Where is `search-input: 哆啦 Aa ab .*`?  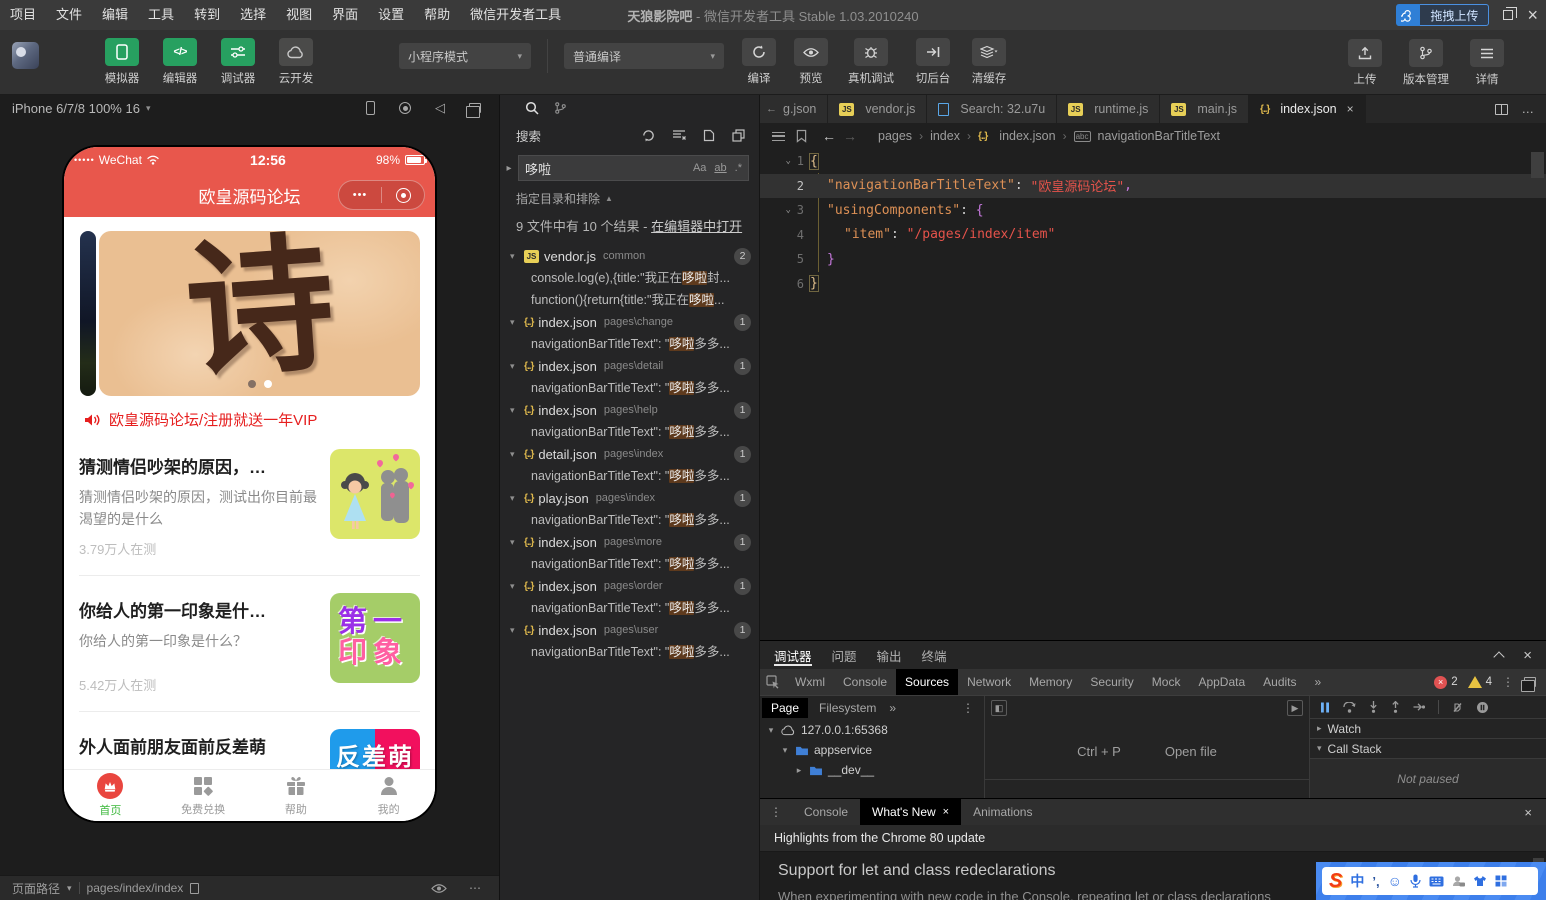 search-input: 哆啦 Aa ab .* is located at coordinates (633, 168).